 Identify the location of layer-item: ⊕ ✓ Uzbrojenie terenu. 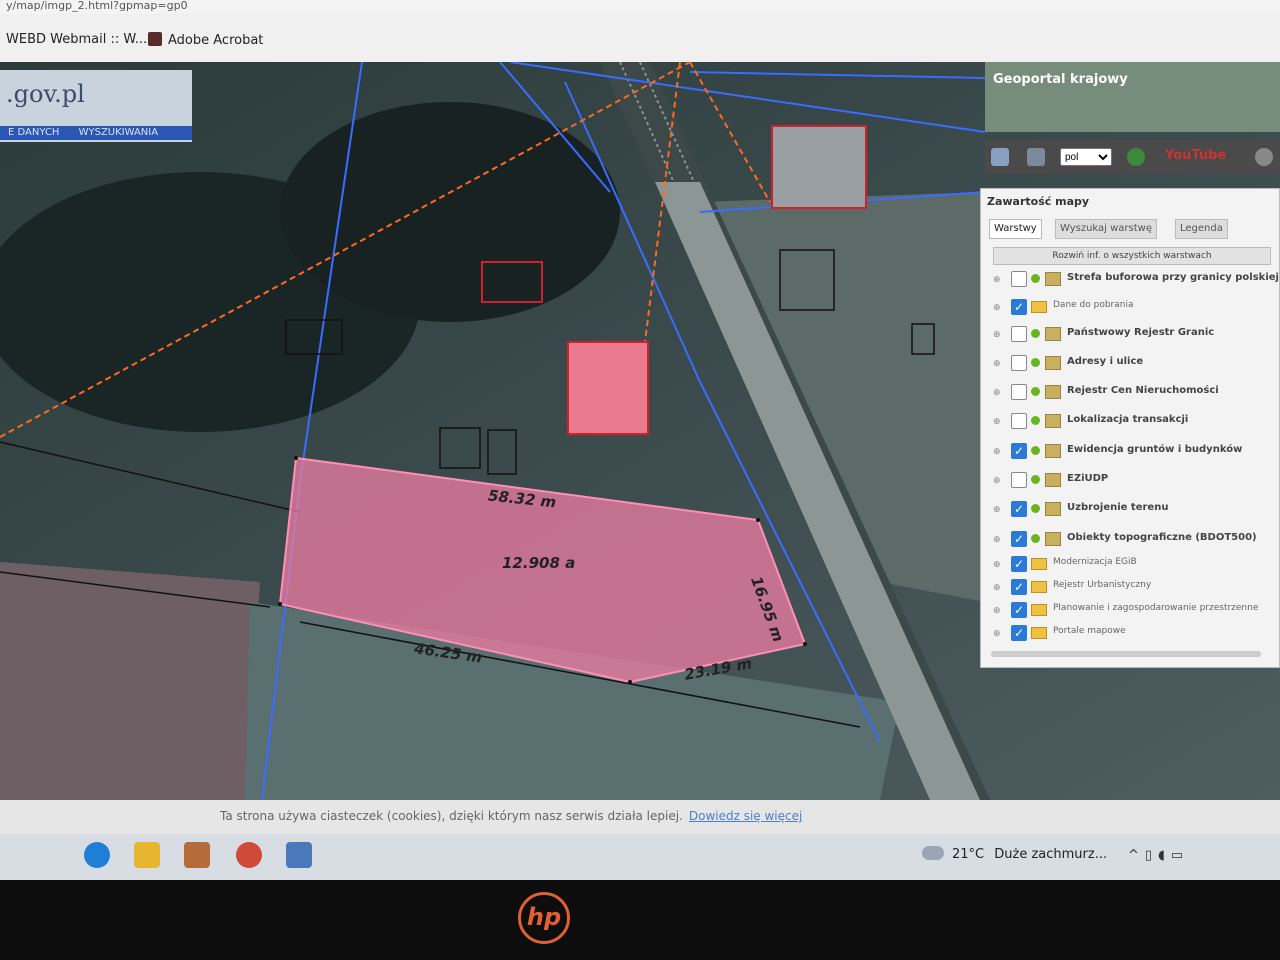
(1135, 510).